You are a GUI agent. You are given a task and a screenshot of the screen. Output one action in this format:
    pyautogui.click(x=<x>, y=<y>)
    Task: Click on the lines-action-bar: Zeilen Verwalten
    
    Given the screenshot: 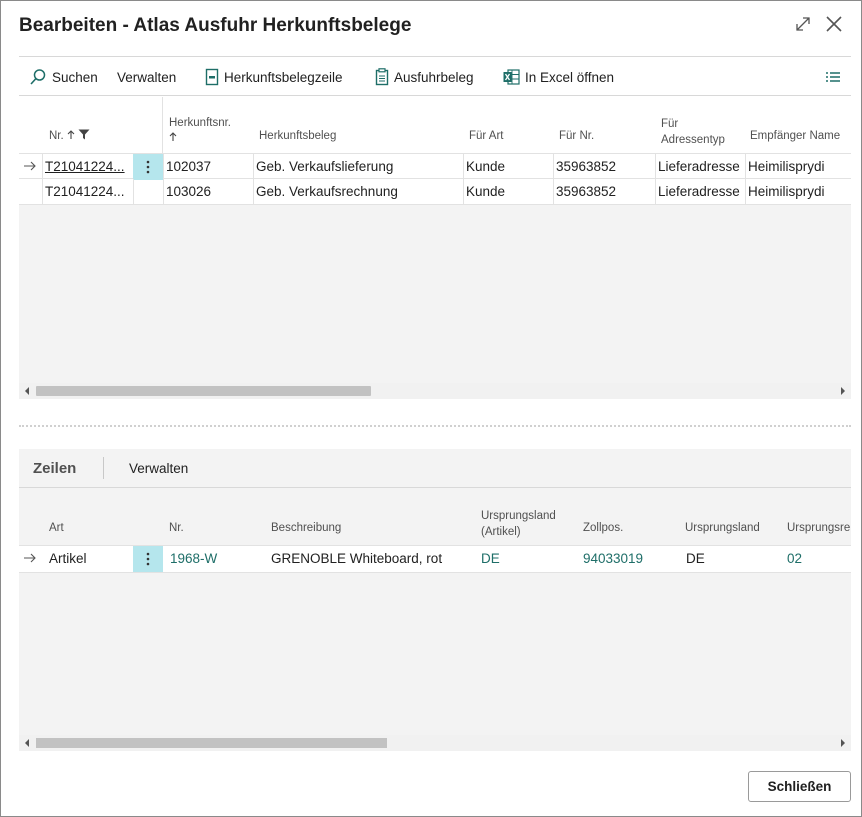 What is the action you would take?
    pyautogui.click(x=435, y=468)
    